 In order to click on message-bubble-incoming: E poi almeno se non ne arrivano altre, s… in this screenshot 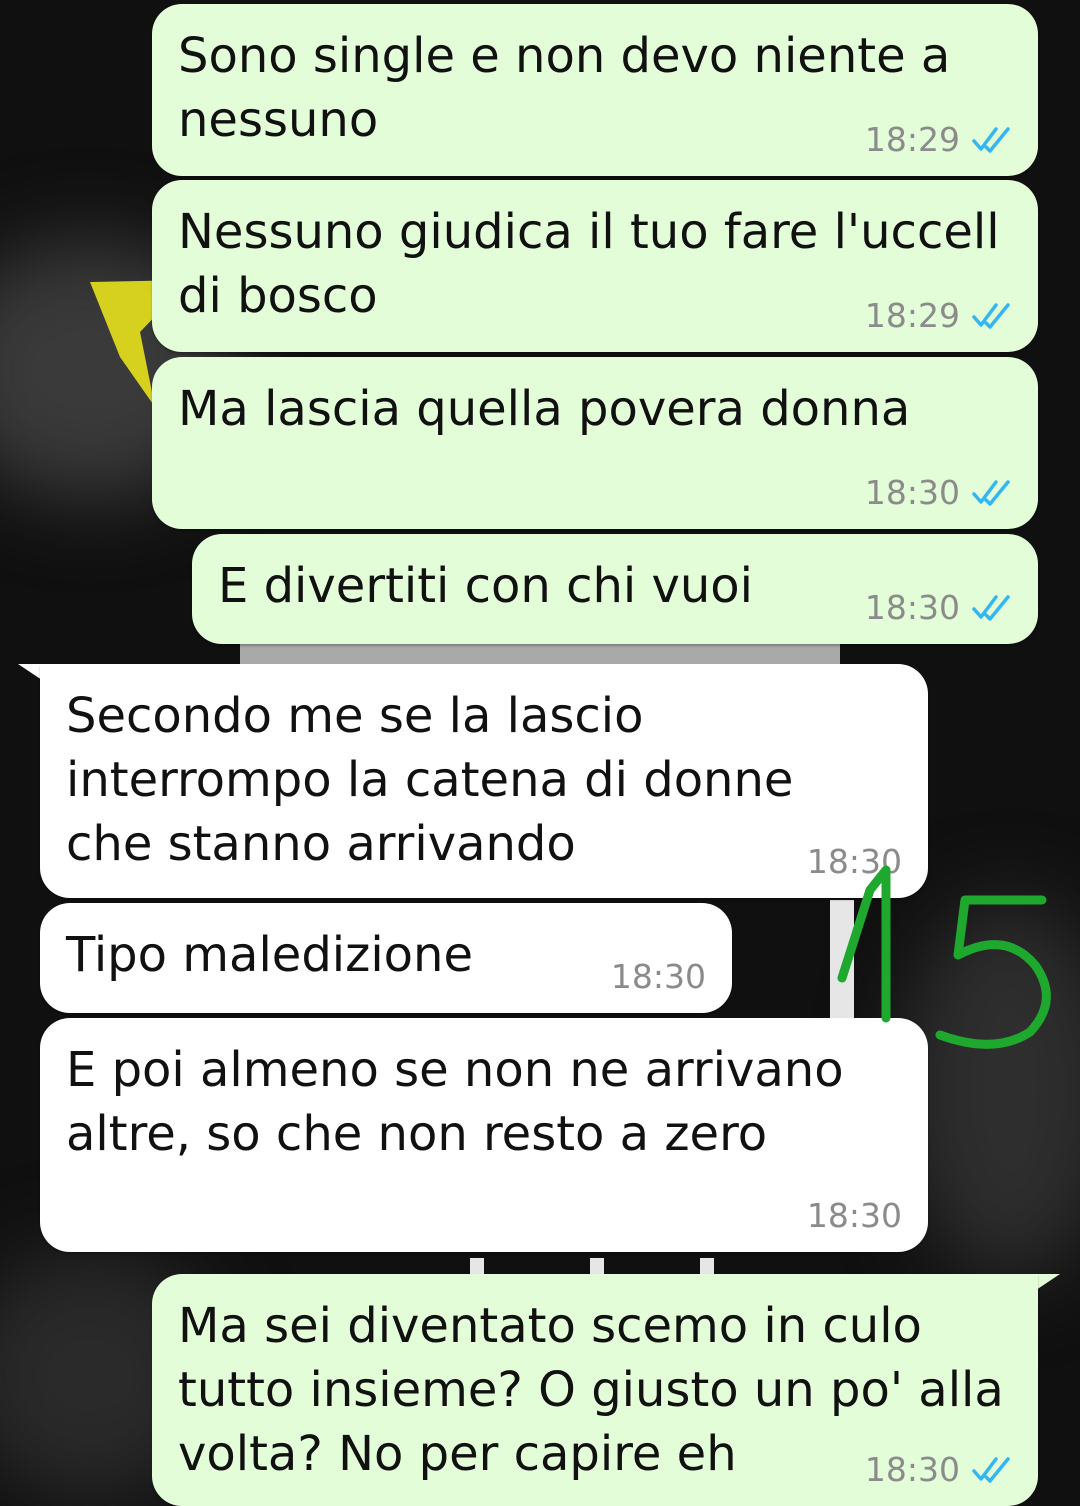, I will do `click(484, 1135)`.